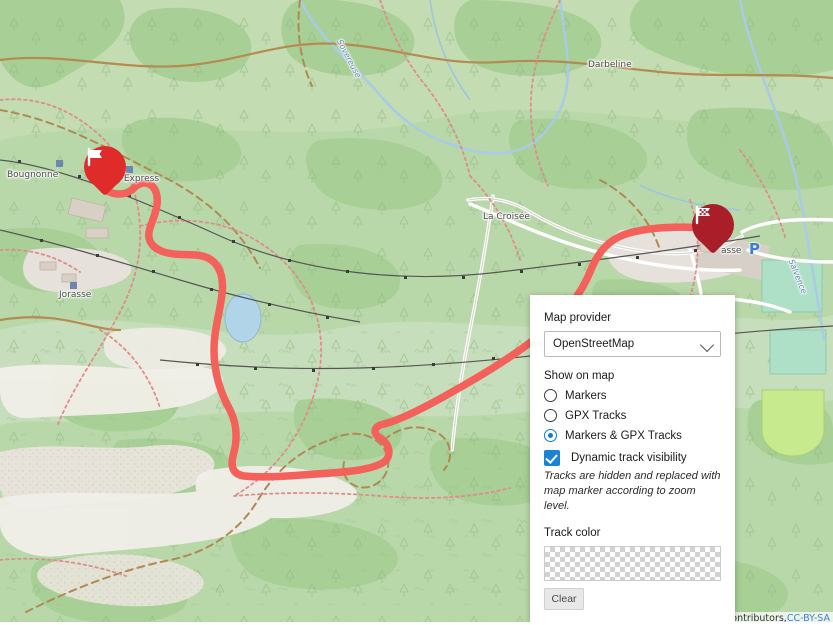 Image resolution: width=833 pixels, height=625 pixels. Describe the element at coordinates (707, 345) in the screenshot. I see `chevron-down-icon` at that location.